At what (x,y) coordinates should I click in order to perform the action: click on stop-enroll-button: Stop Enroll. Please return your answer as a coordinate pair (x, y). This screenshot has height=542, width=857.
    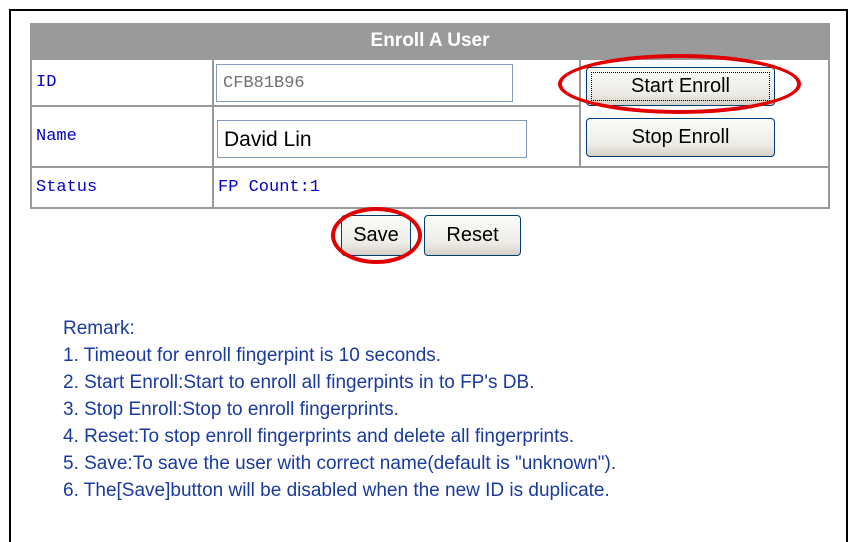
    Looking at the image, I should click on (680, 137).